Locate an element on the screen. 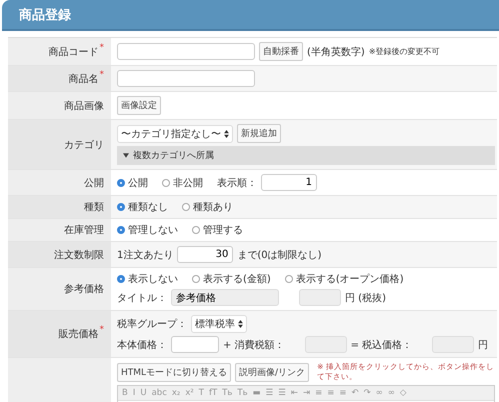  toolbar-button: abc is located at coordinates (159, 393).